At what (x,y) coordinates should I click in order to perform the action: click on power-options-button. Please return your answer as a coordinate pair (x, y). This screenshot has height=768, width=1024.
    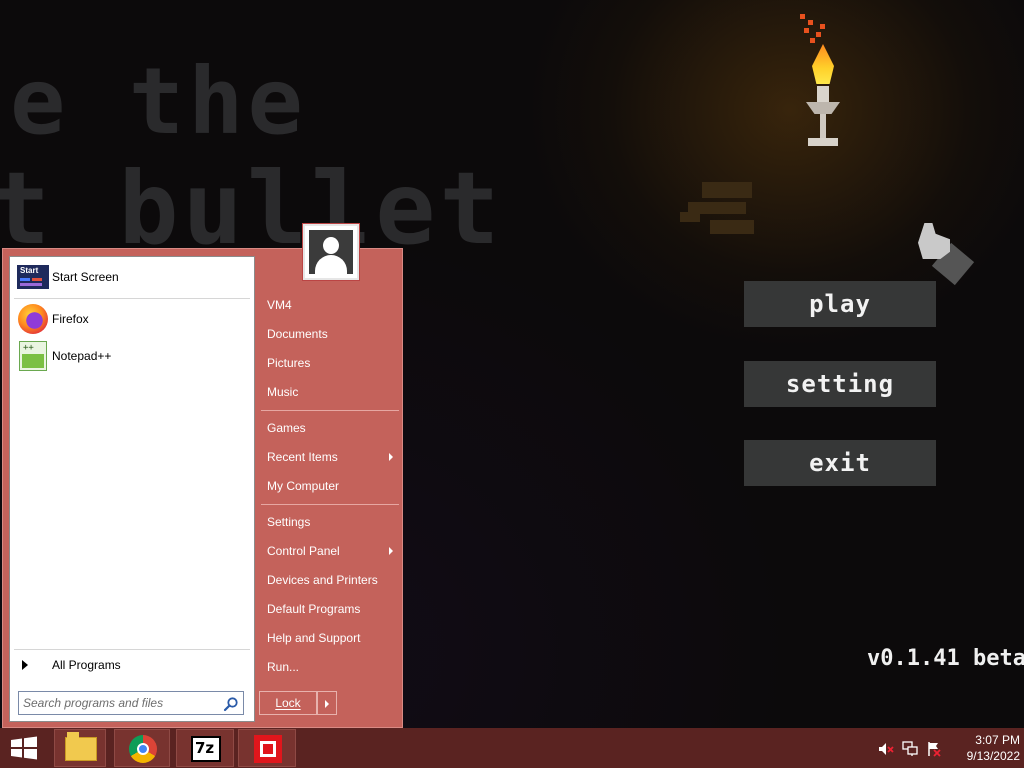
    Looking at the image, I should click on (327, 703).